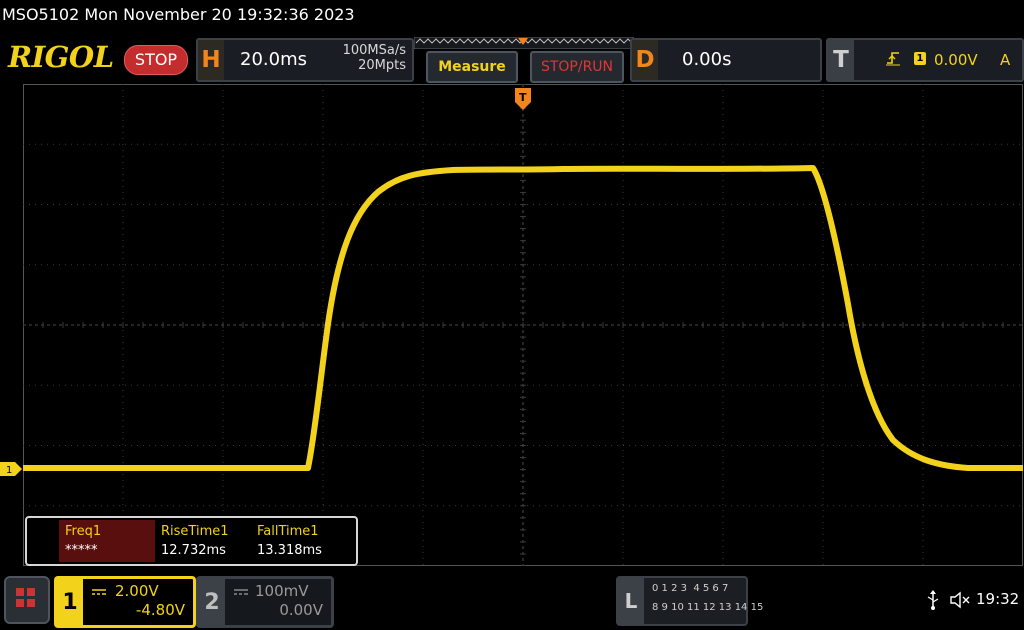 The image size is (1024, 630). I want to click on measurement-freq: Freq1 *****, so click(107, 541).